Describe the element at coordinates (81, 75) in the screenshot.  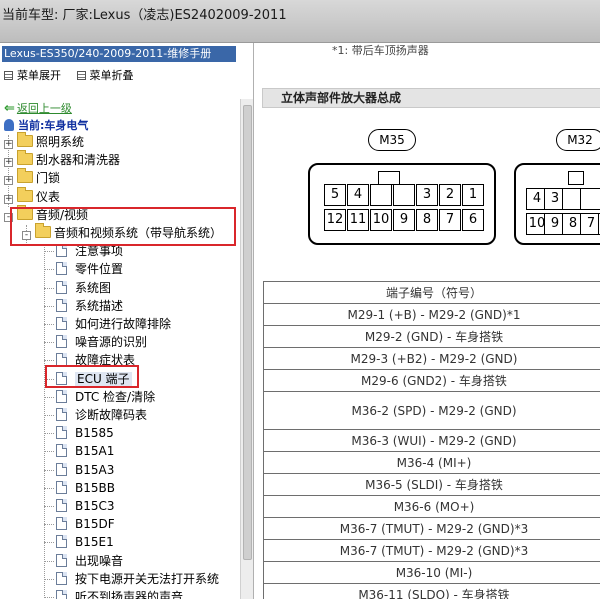
I see `menu-icon` at that location.